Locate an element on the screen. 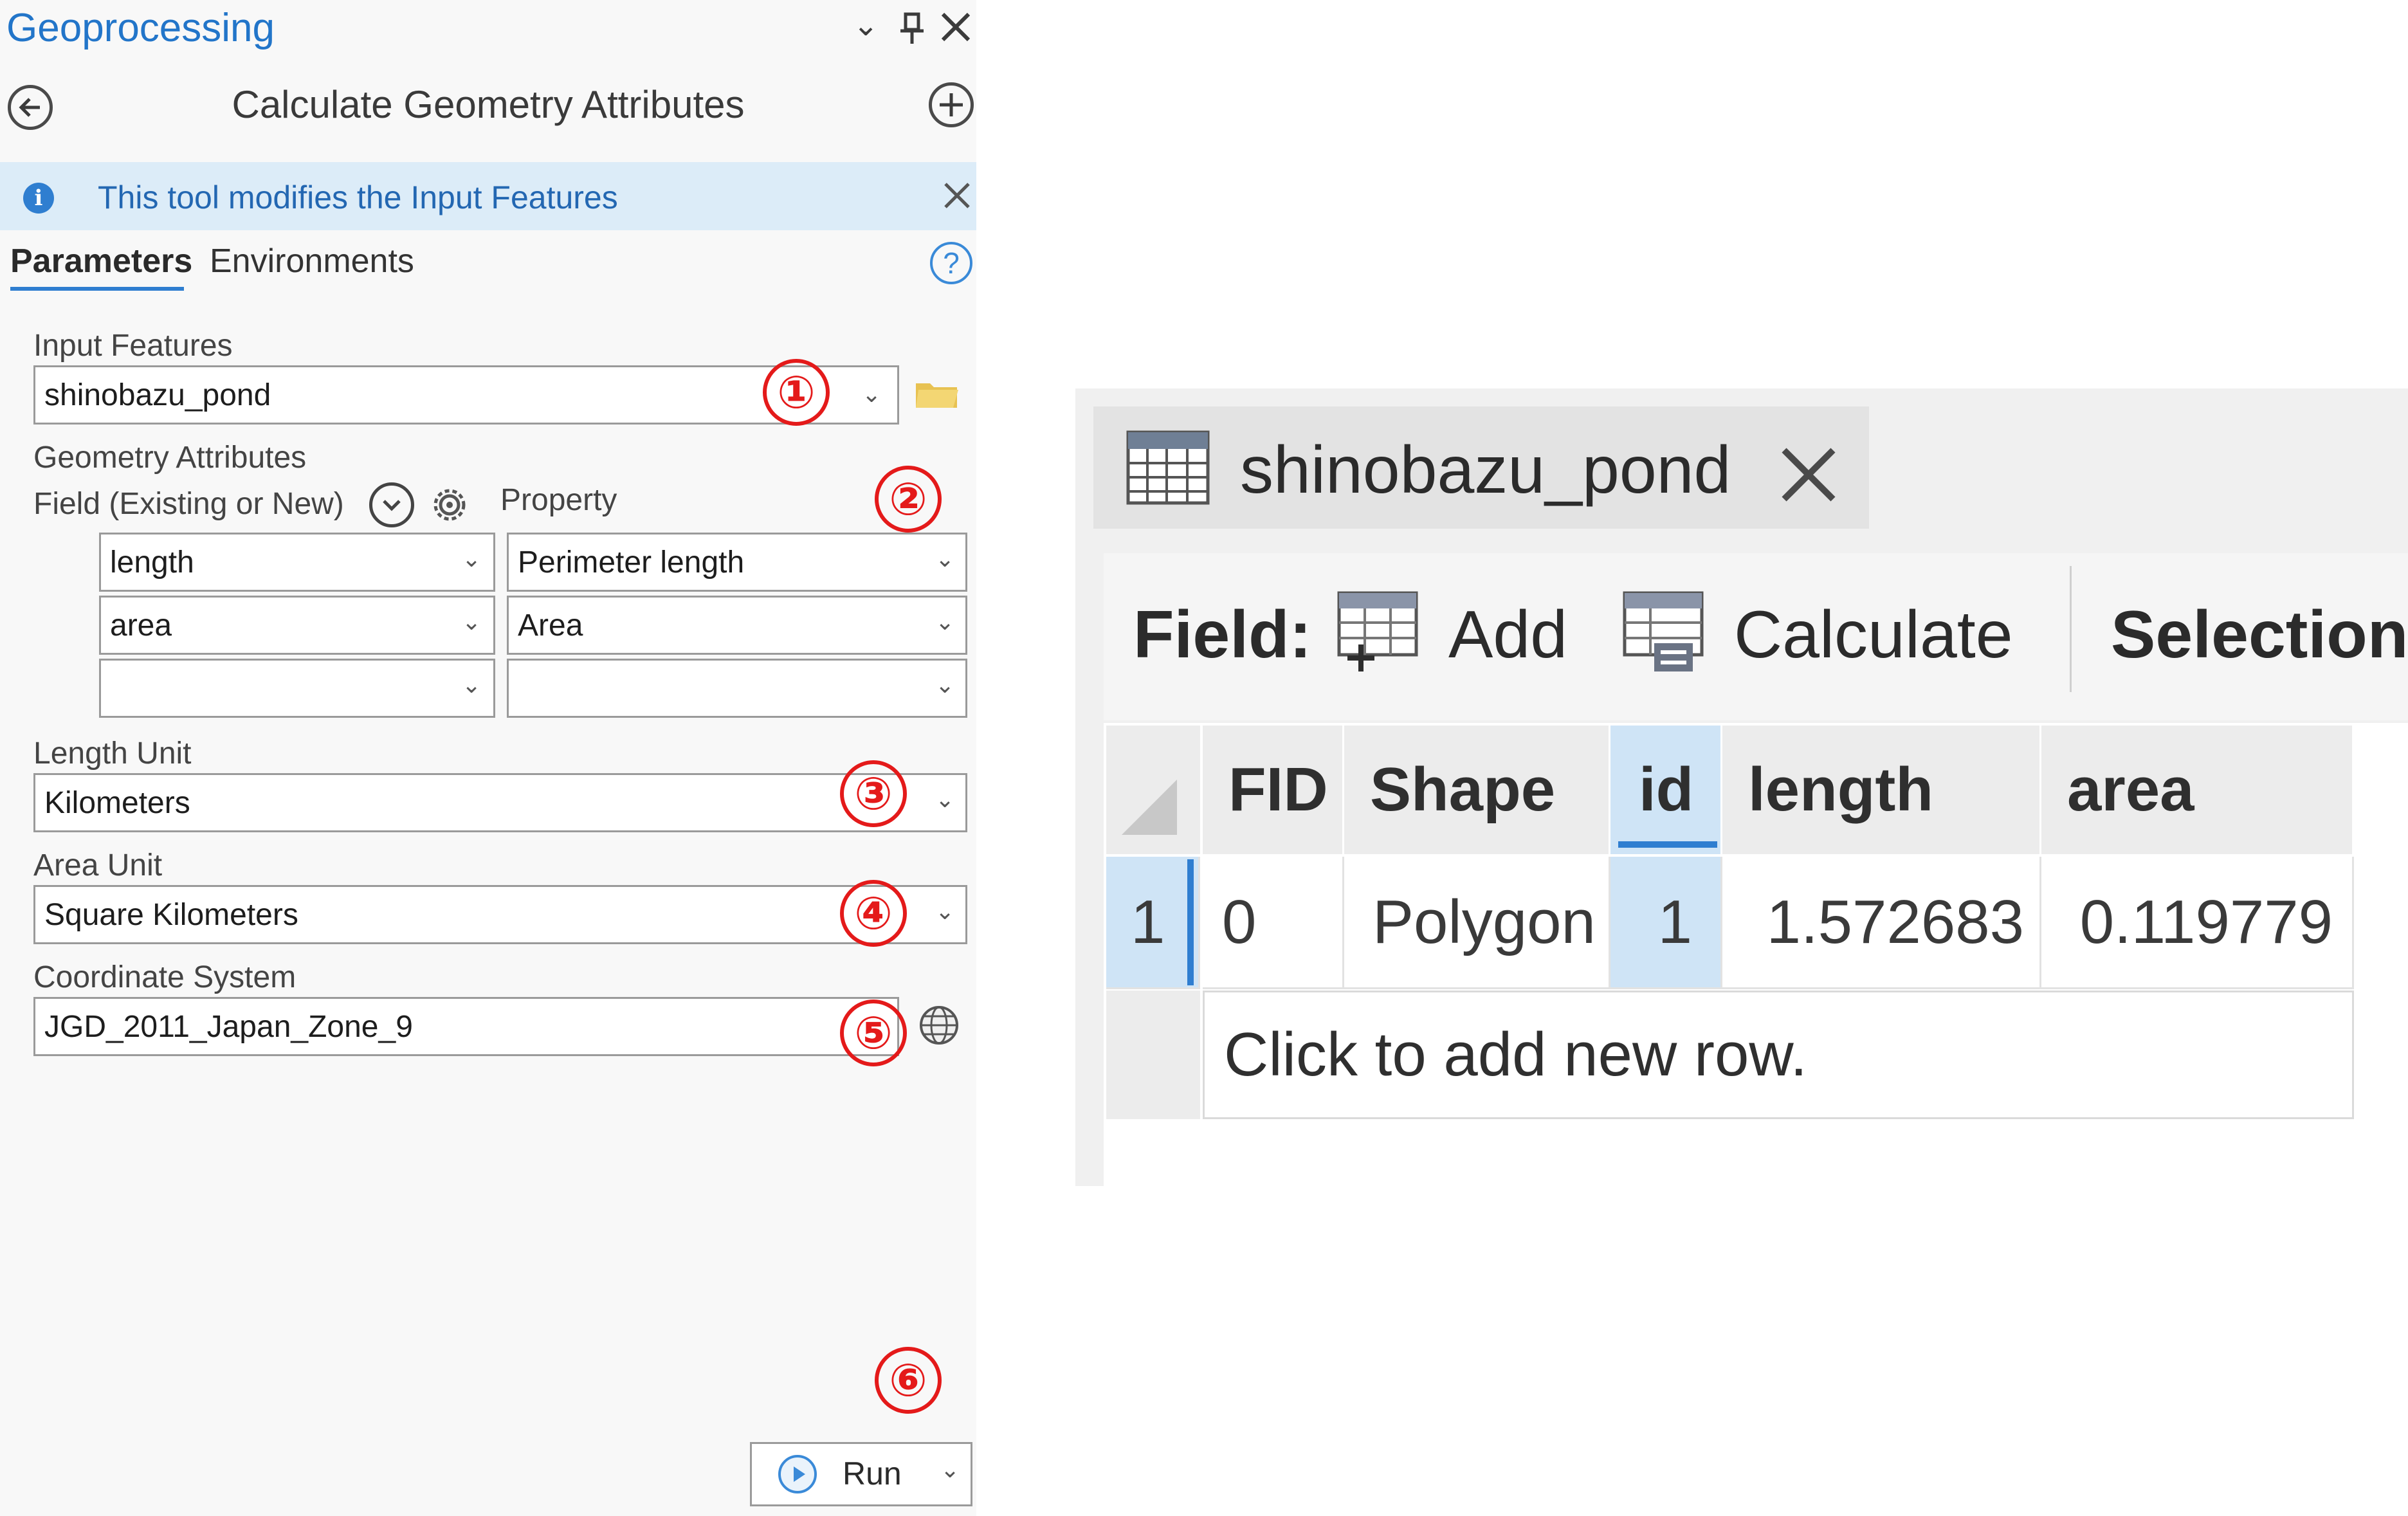  folder-icon is located at coordinates (938, 393).